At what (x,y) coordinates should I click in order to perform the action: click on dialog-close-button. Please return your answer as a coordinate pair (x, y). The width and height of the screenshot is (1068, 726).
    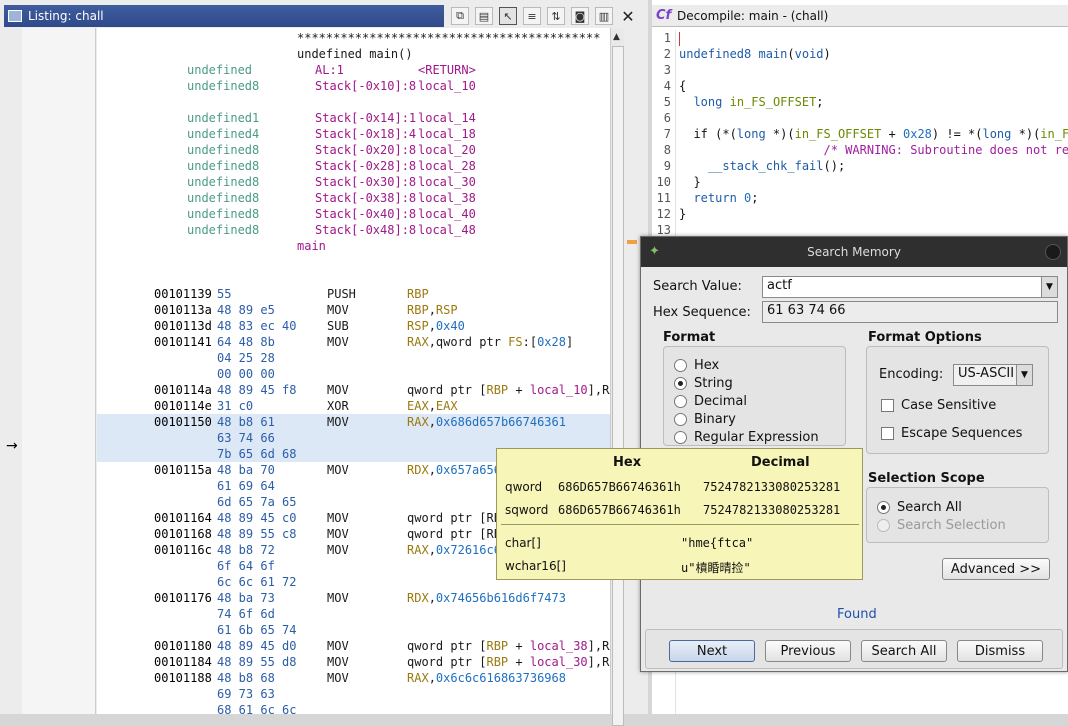
    Looking at the image, I should click on (1053, 252).